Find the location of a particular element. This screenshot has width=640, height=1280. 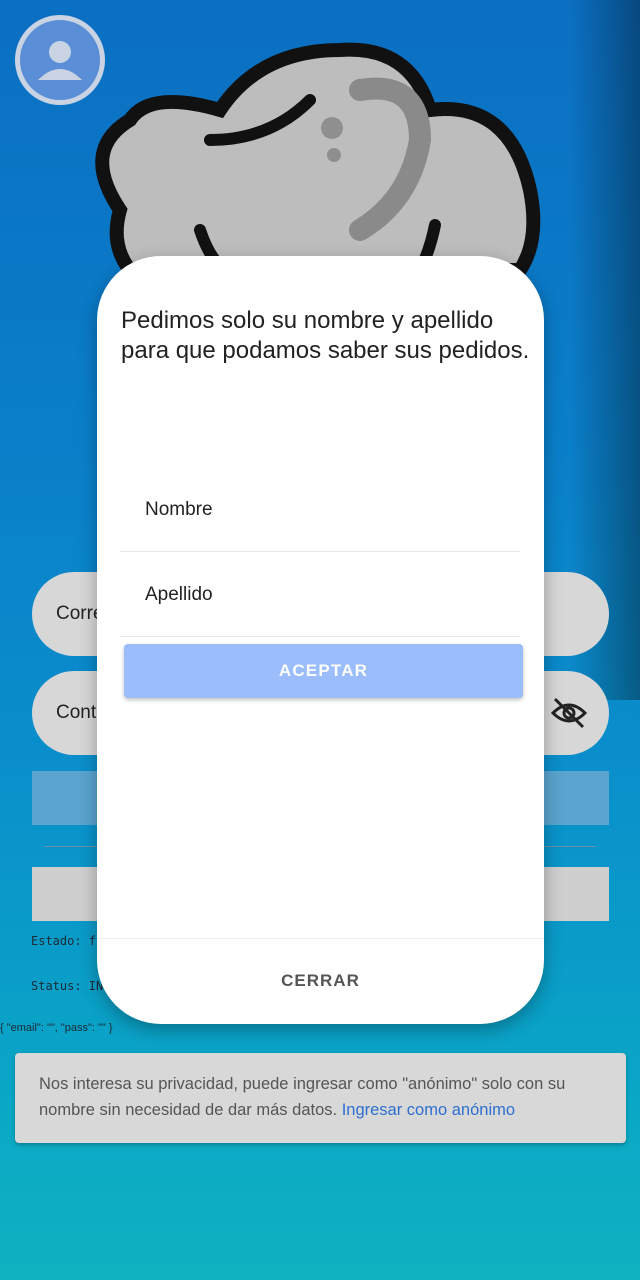

estado-text: Estado: f is located at coordinates (64, 941).